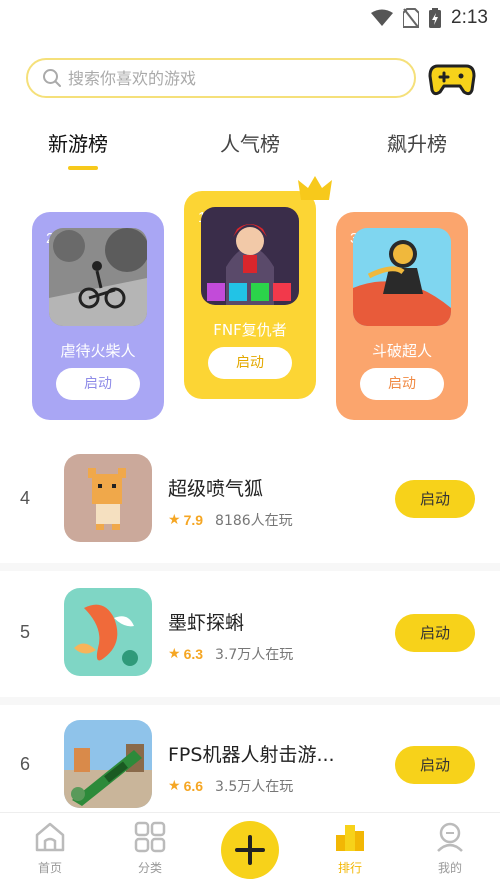  What do you see at coordinates (149, 868) in the screenshot?
I see `nav-label: 分类` at bounding box center [149, 868].